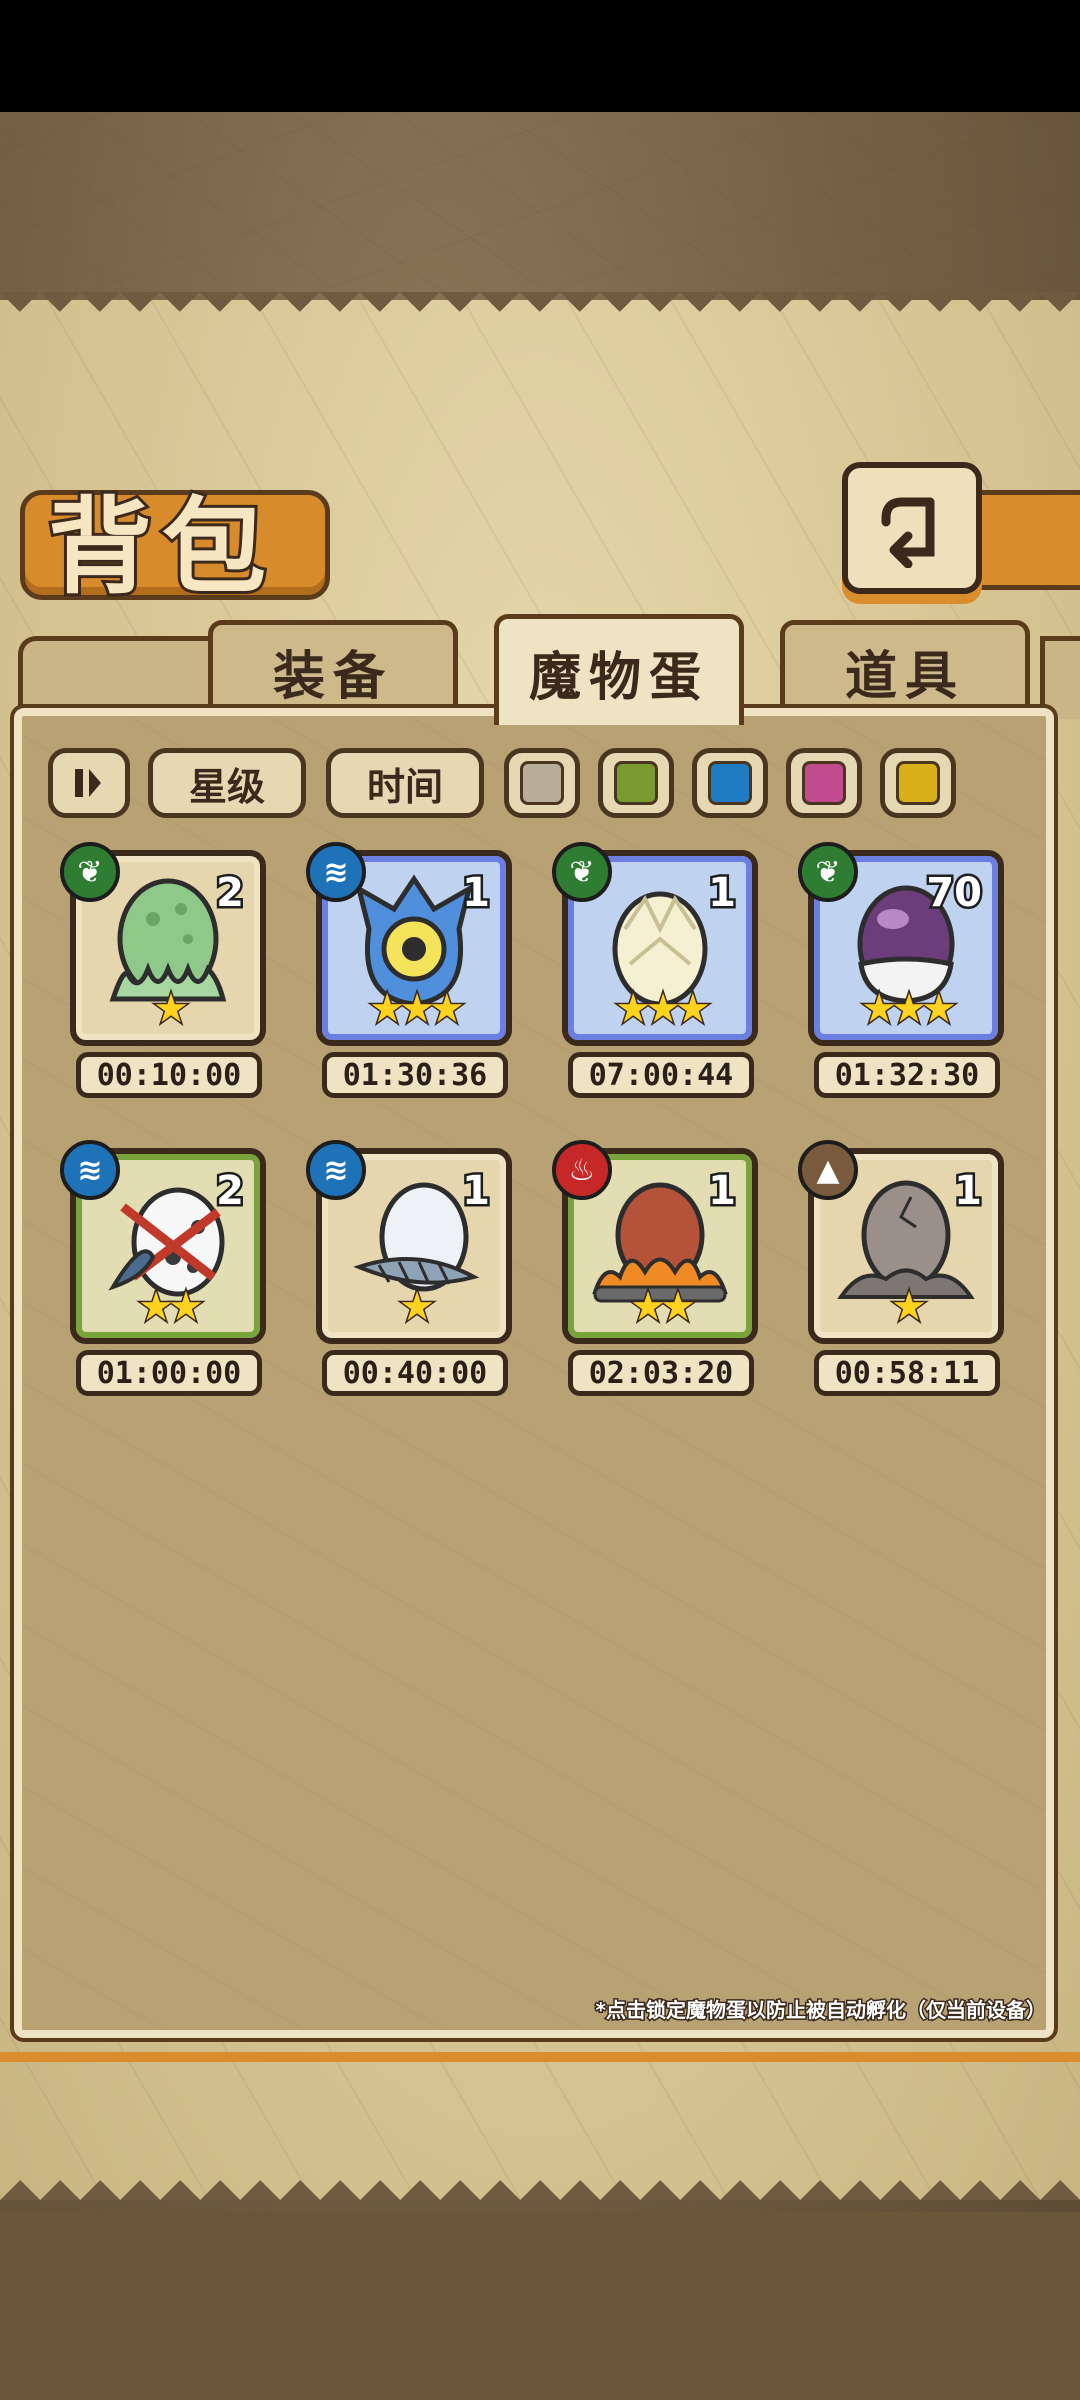 The width and height of the screenshot is (1080, 2400). I want to click on torn-edge-bottom, so click(540, 2180).